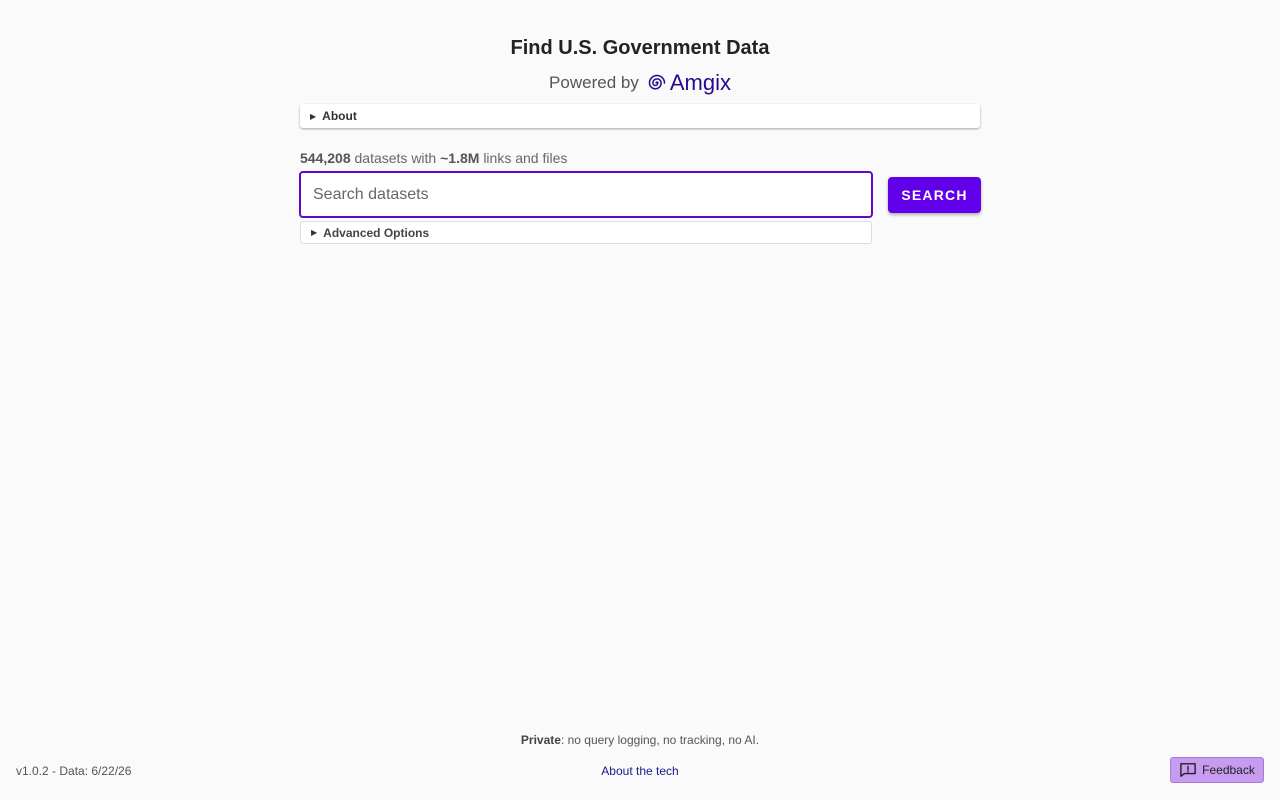  Describe the element at coordinates (540, 740) in the screenshot. I see `privacy-bold: Private` at that location.